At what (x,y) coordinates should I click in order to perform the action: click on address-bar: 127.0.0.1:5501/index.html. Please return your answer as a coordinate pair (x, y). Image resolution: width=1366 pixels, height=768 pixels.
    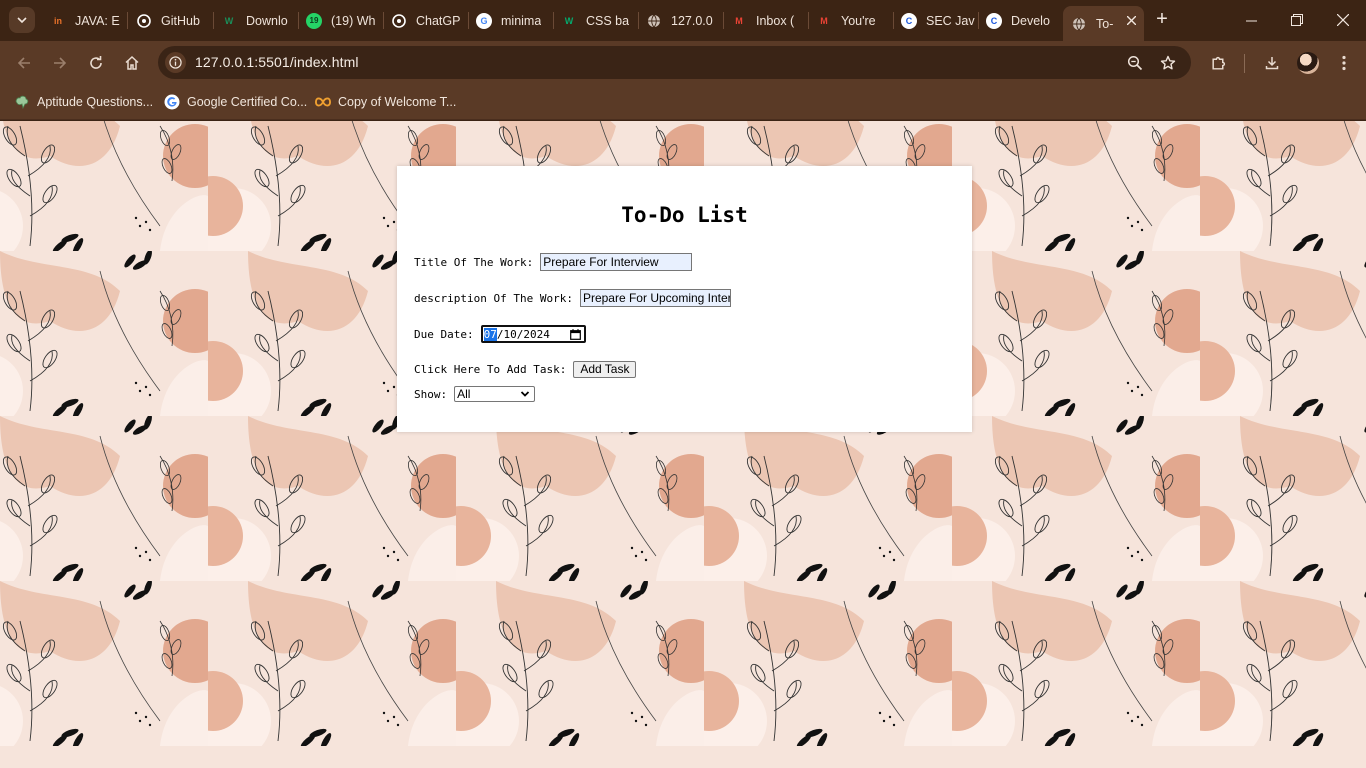
    Looking at the image, I should click on (674, 62).